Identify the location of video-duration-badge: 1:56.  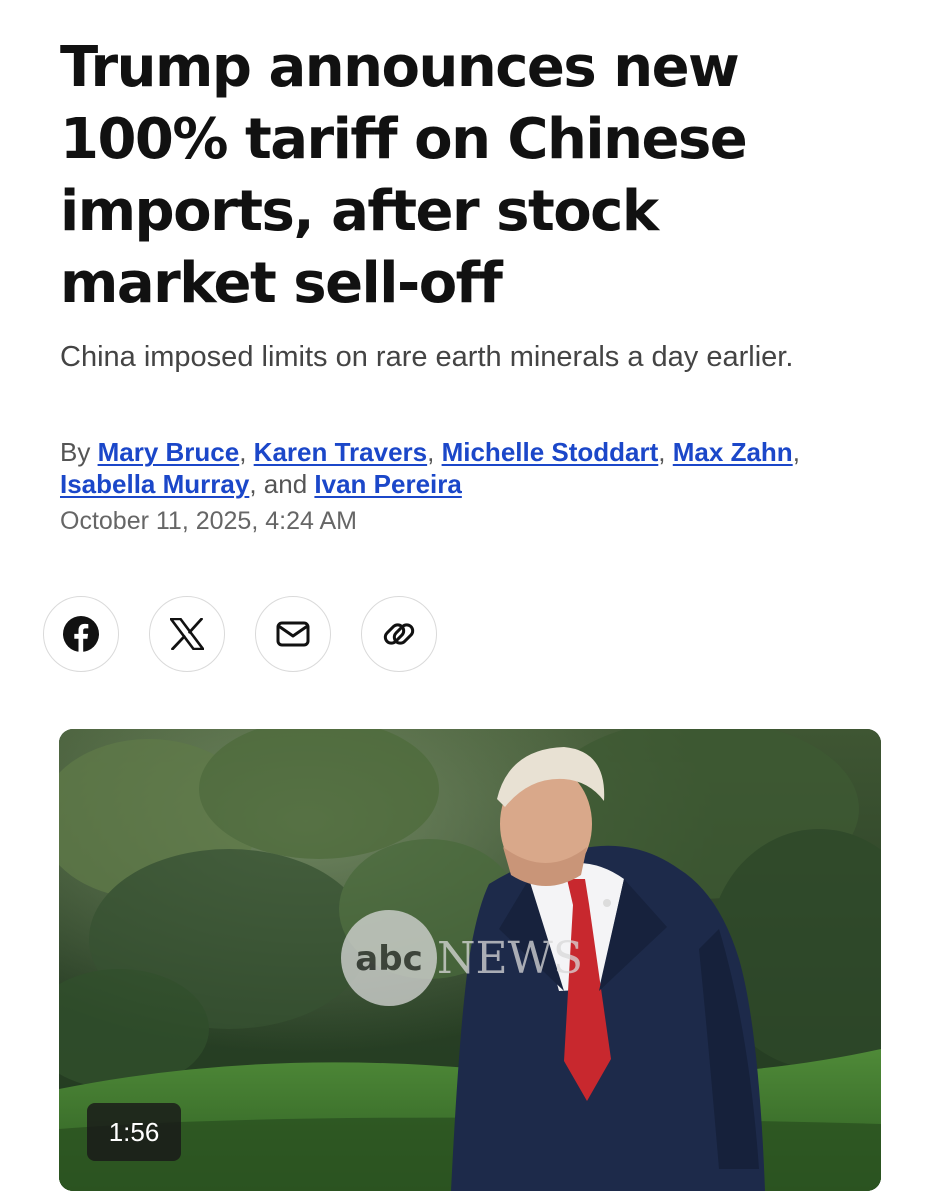
(134, 1132).